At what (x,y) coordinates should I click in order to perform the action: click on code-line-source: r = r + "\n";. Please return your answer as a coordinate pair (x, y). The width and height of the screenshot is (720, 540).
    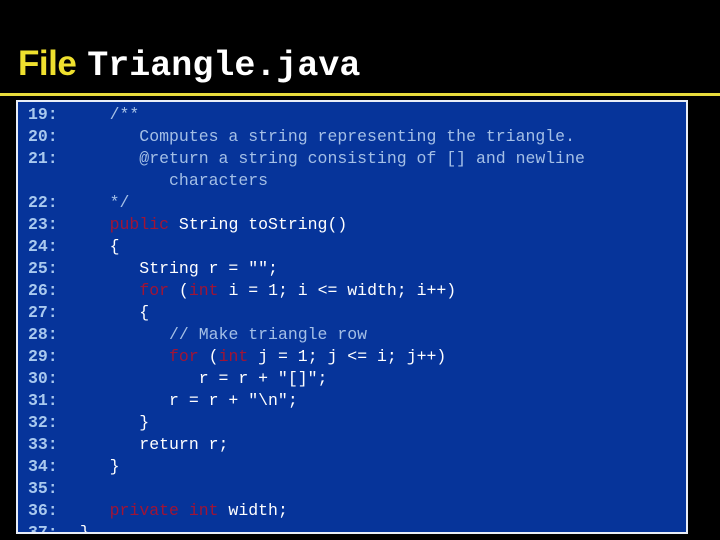
    Looking at the image, I should click on (184, 400).